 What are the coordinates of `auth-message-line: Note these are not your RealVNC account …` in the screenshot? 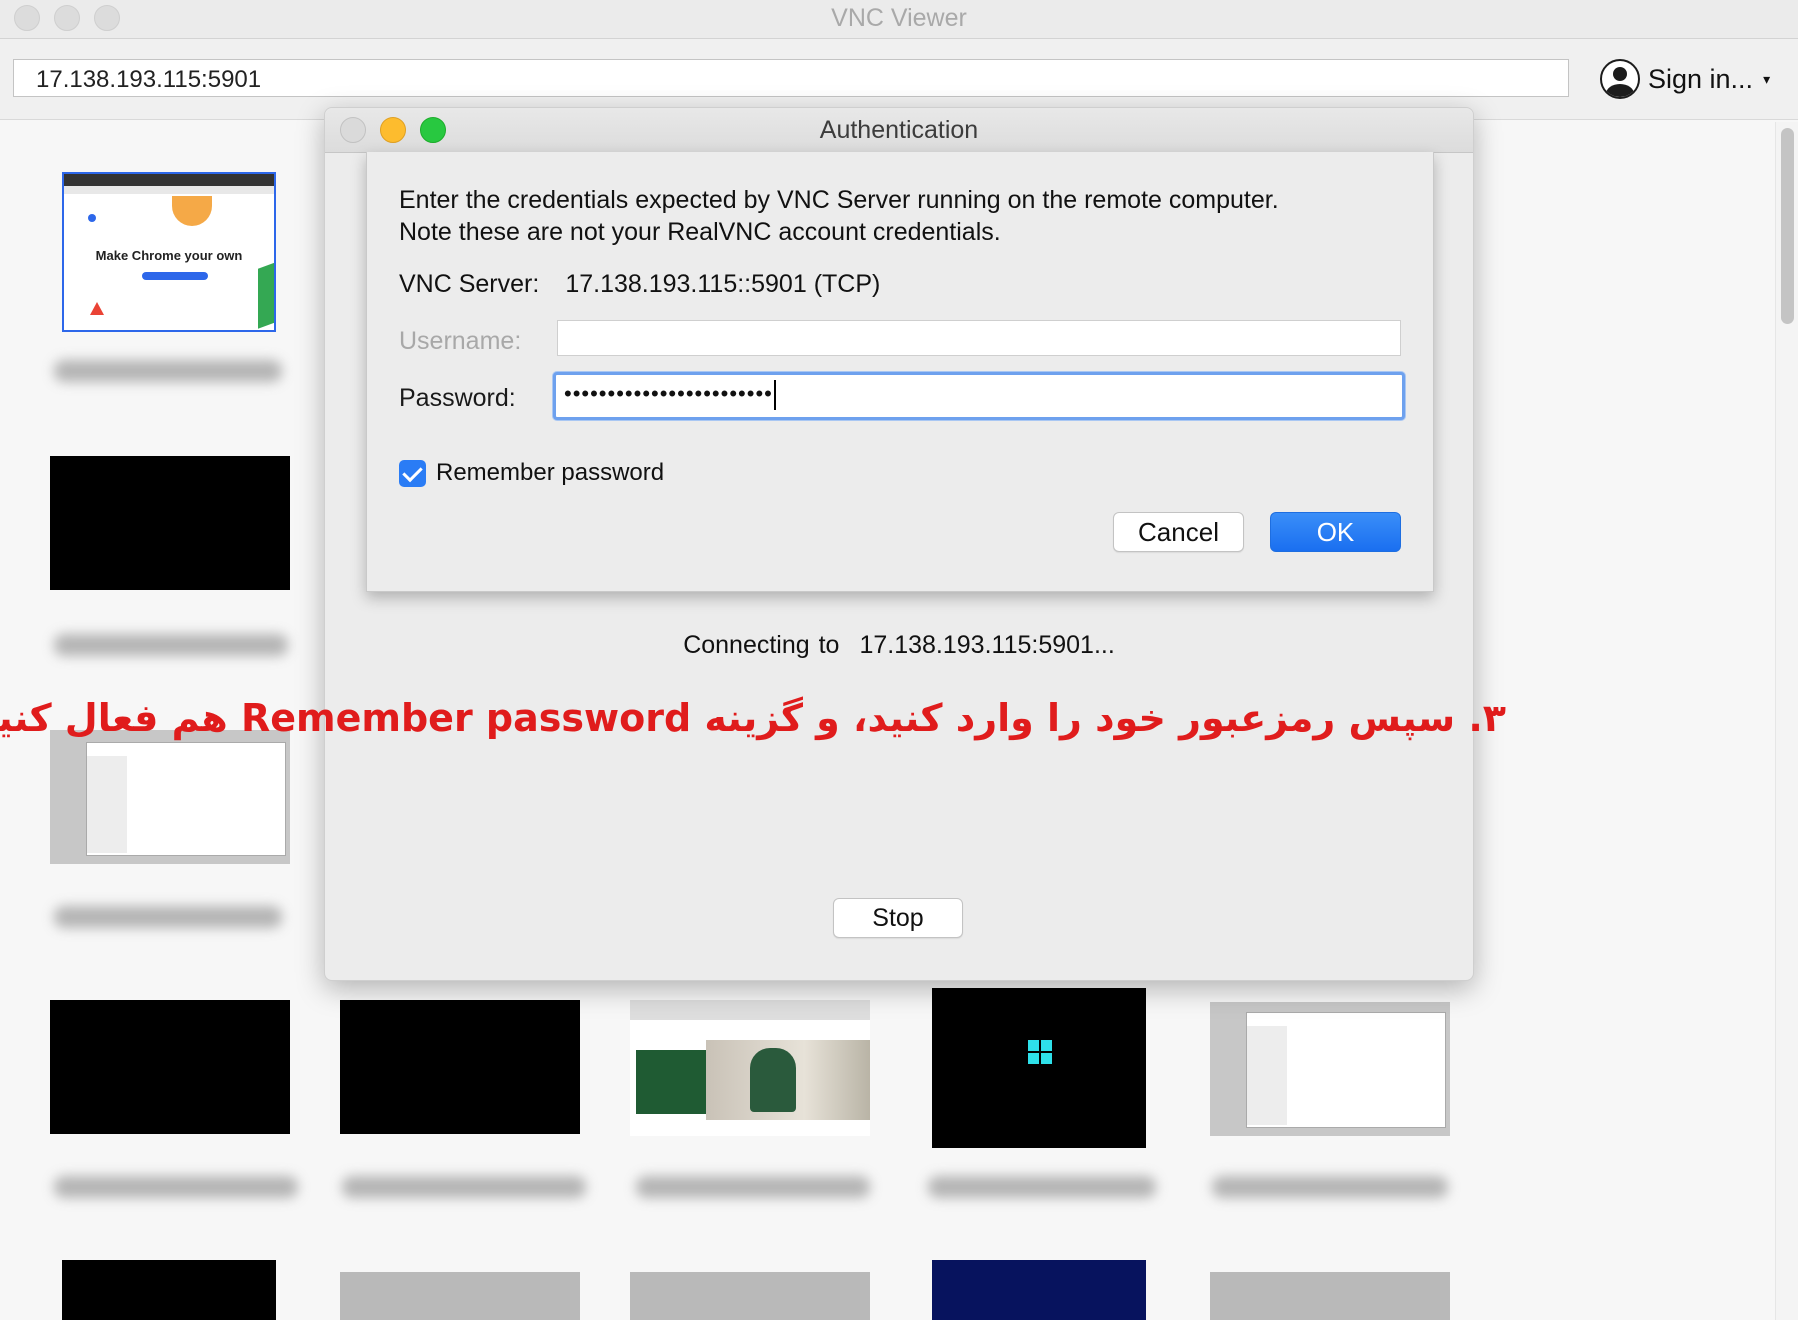 It's located at (700, 232).